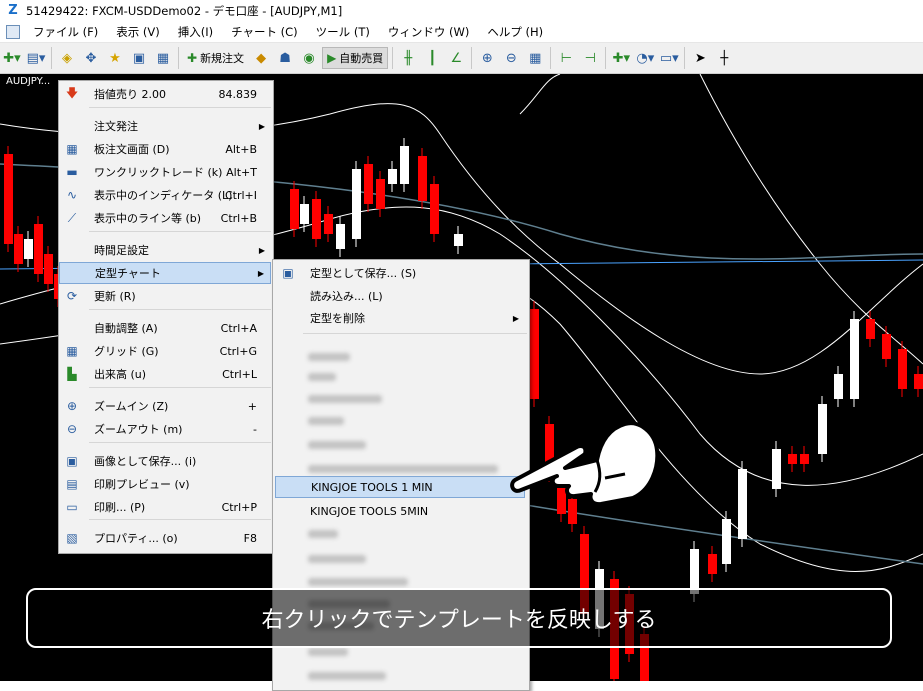 Image resolution: width=923 pixels, height=691 pixels. What do you see at coordinates (72, 217) in the screenshot?
I see `objects-icon: ⟋` at bounding box center [72, 217].